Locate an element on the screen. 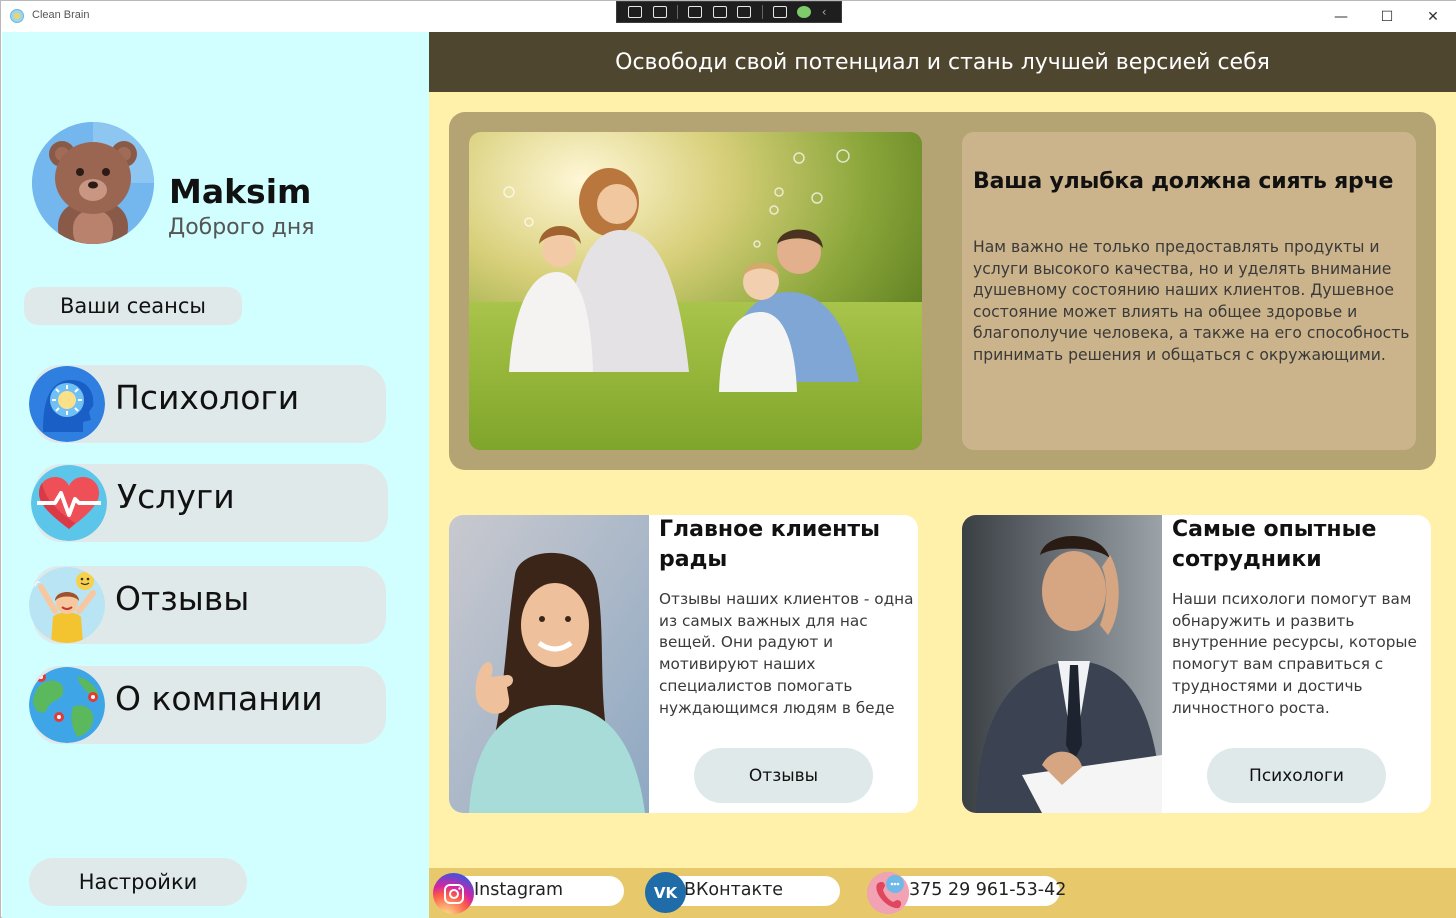  debug-toolbar: ‹ is located at coordinates (729, 12).